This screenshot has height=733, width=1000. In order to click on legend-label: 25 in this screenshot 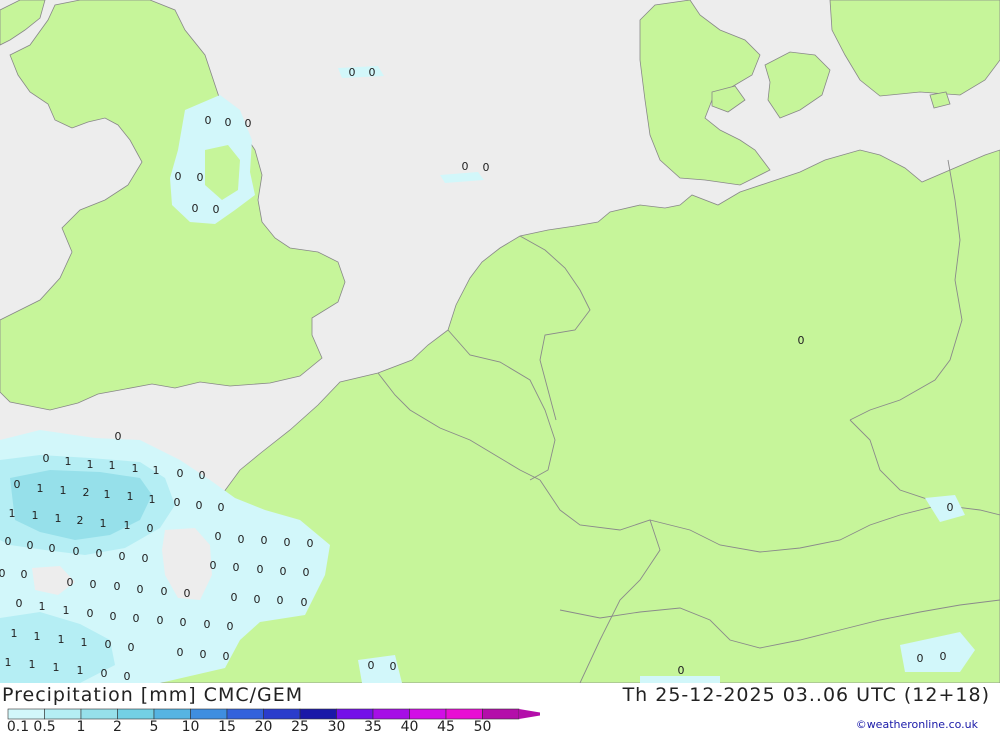, I will do `click(300, 726)`.